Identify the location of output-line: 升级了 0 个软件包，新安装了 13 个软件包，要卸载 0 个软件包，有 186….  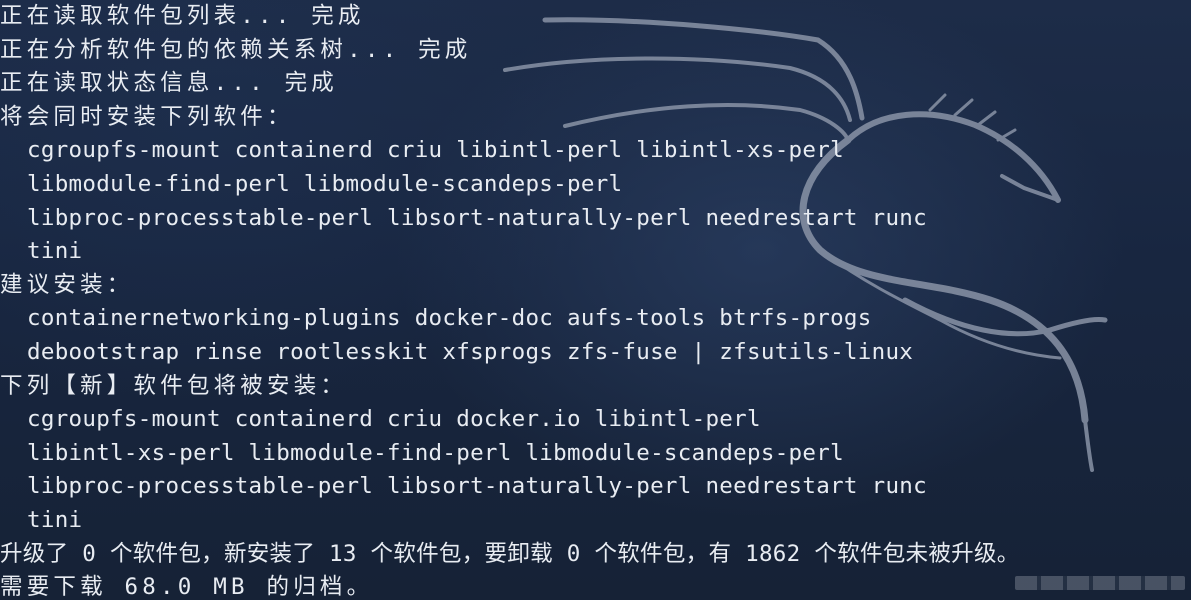
(510, 553).